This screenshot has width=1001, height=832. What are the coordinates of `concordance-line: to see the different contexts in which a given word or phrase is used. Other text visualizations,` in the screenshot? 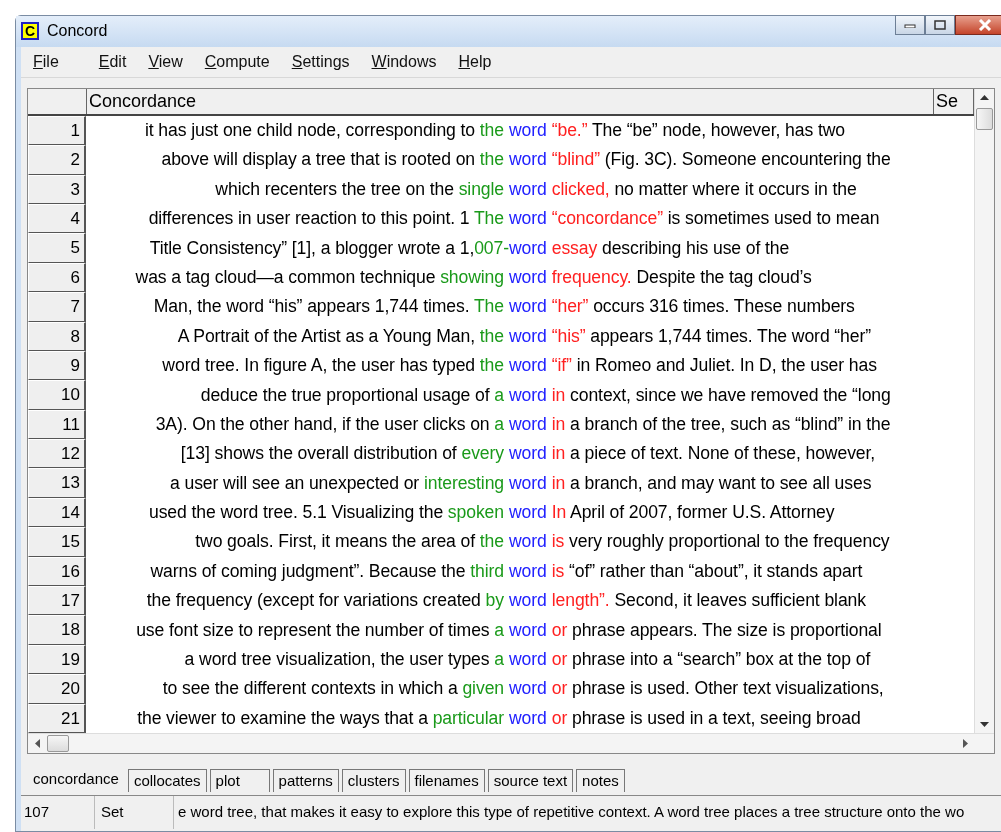 It's located at (509, 689).